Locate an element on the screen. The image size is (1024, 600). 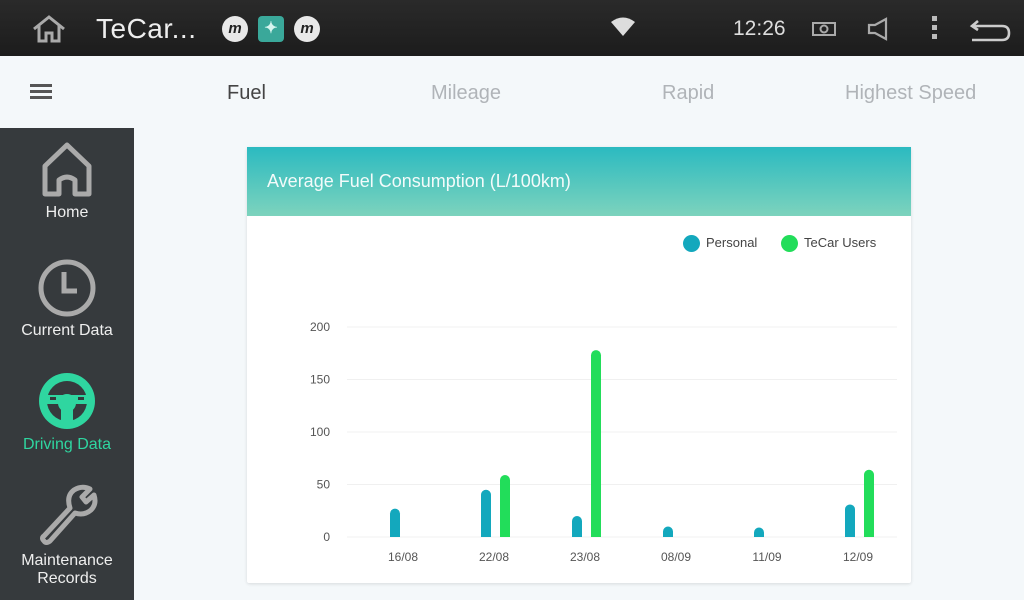
sidebar-item-current-data: Current Data is located at coordinates (67, 299).